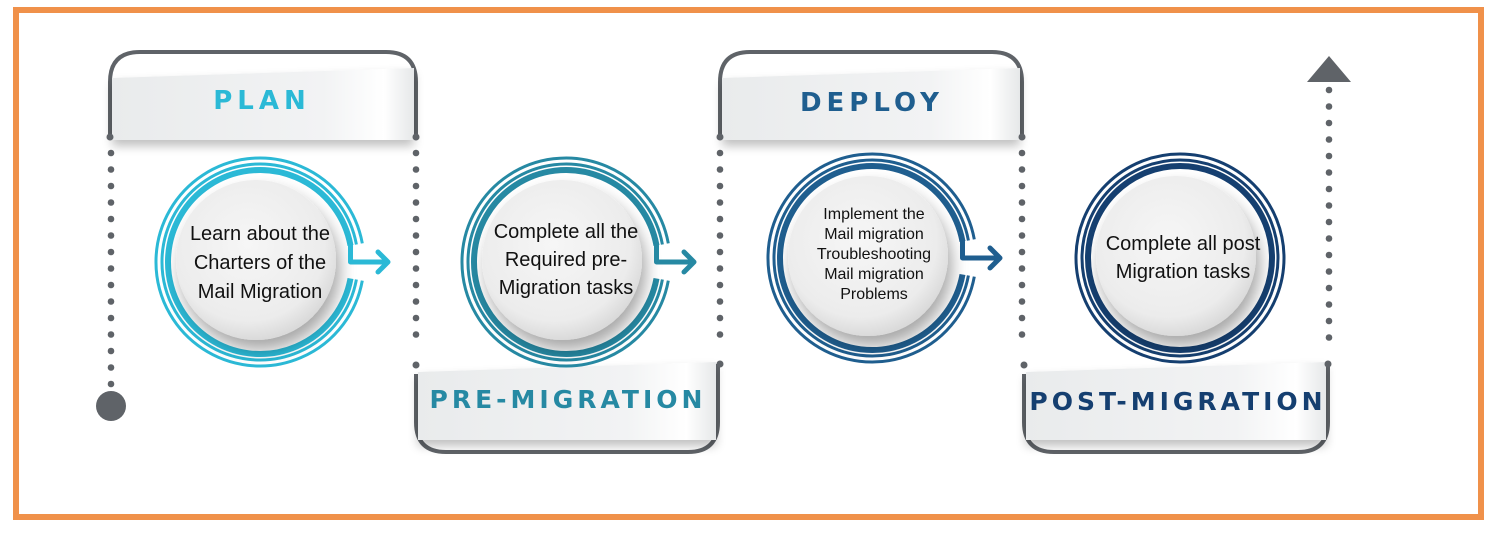 This screenshot has height=534, width=1502. I want to click on description-line: Troubleshooting, so click(874, 254).